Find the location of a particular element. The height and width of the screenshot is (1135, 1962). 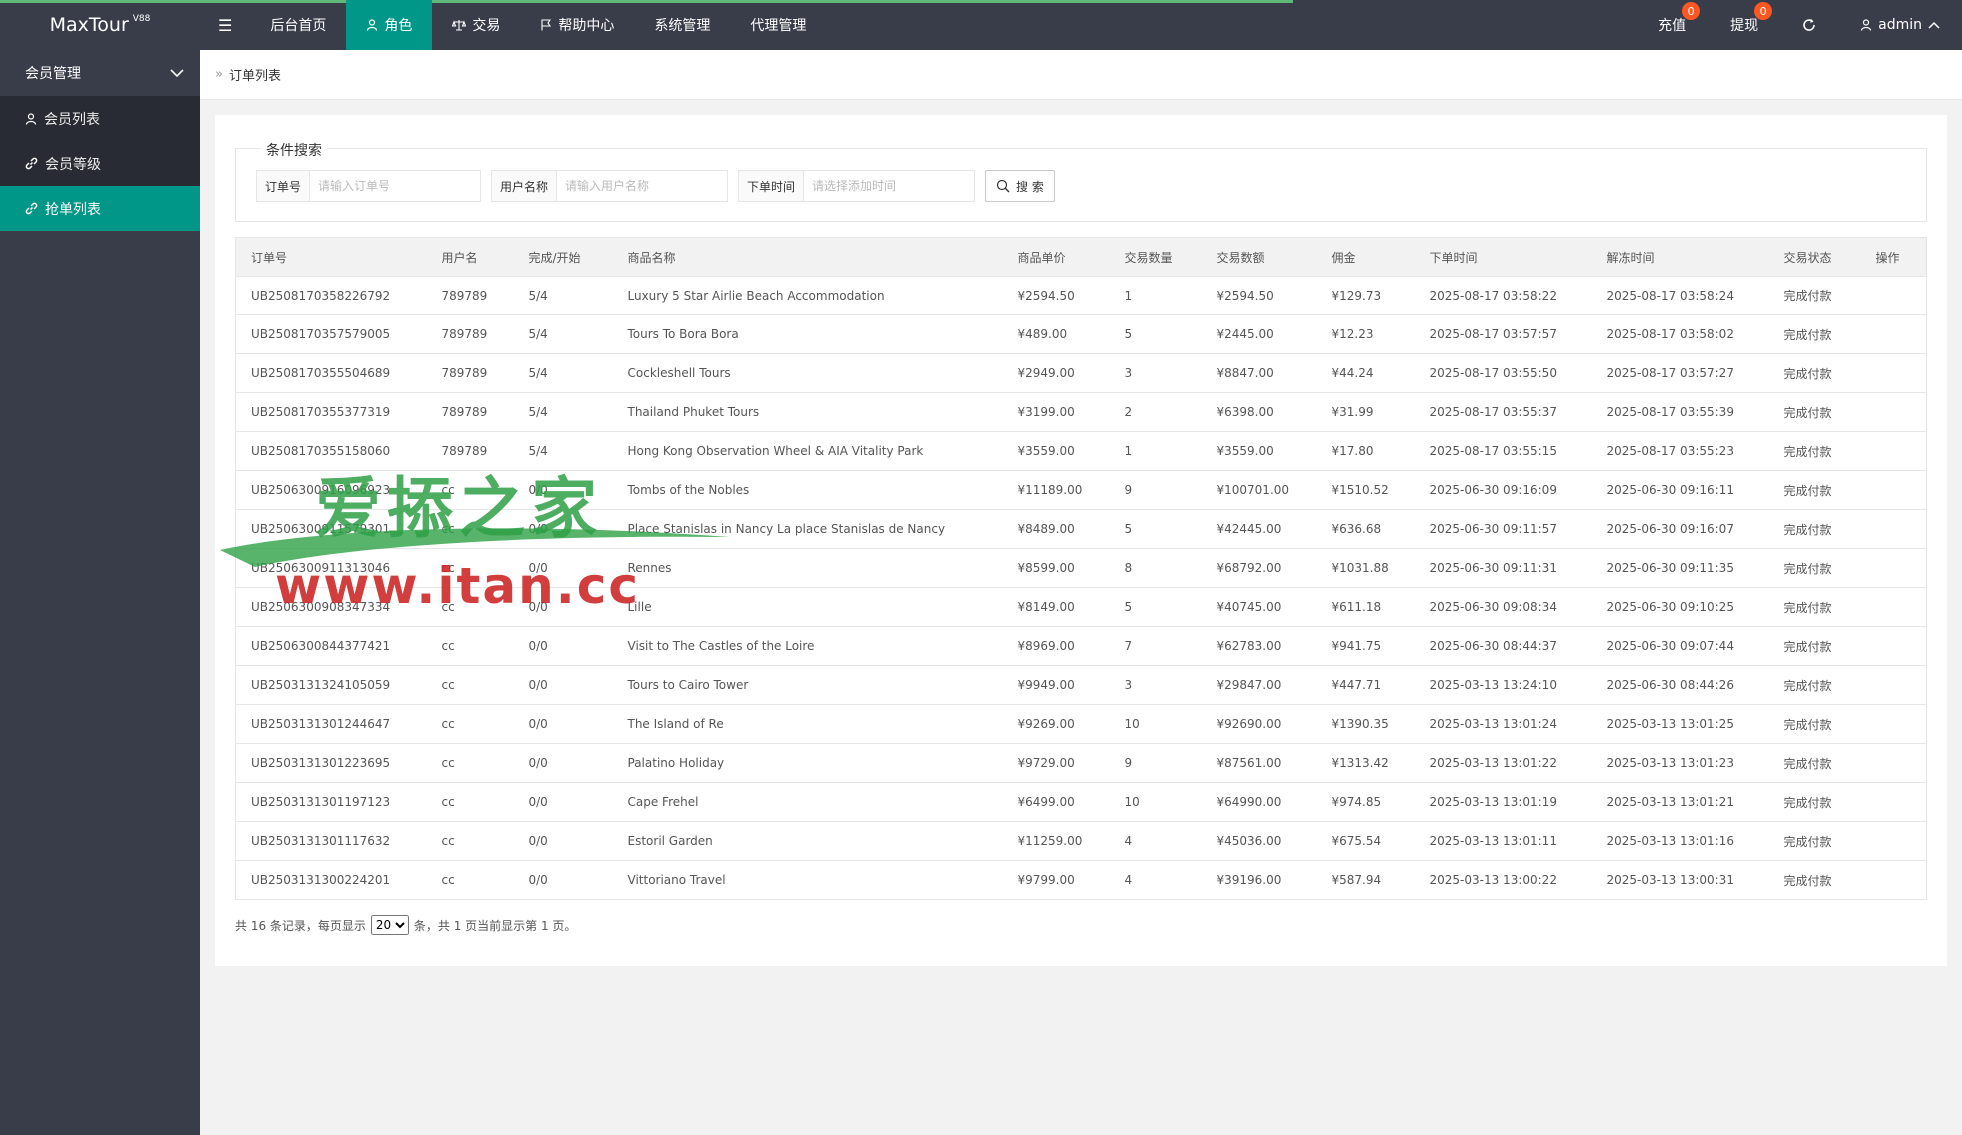

table-cell: ¥6398.00 is located at coordinates (1259, 412).